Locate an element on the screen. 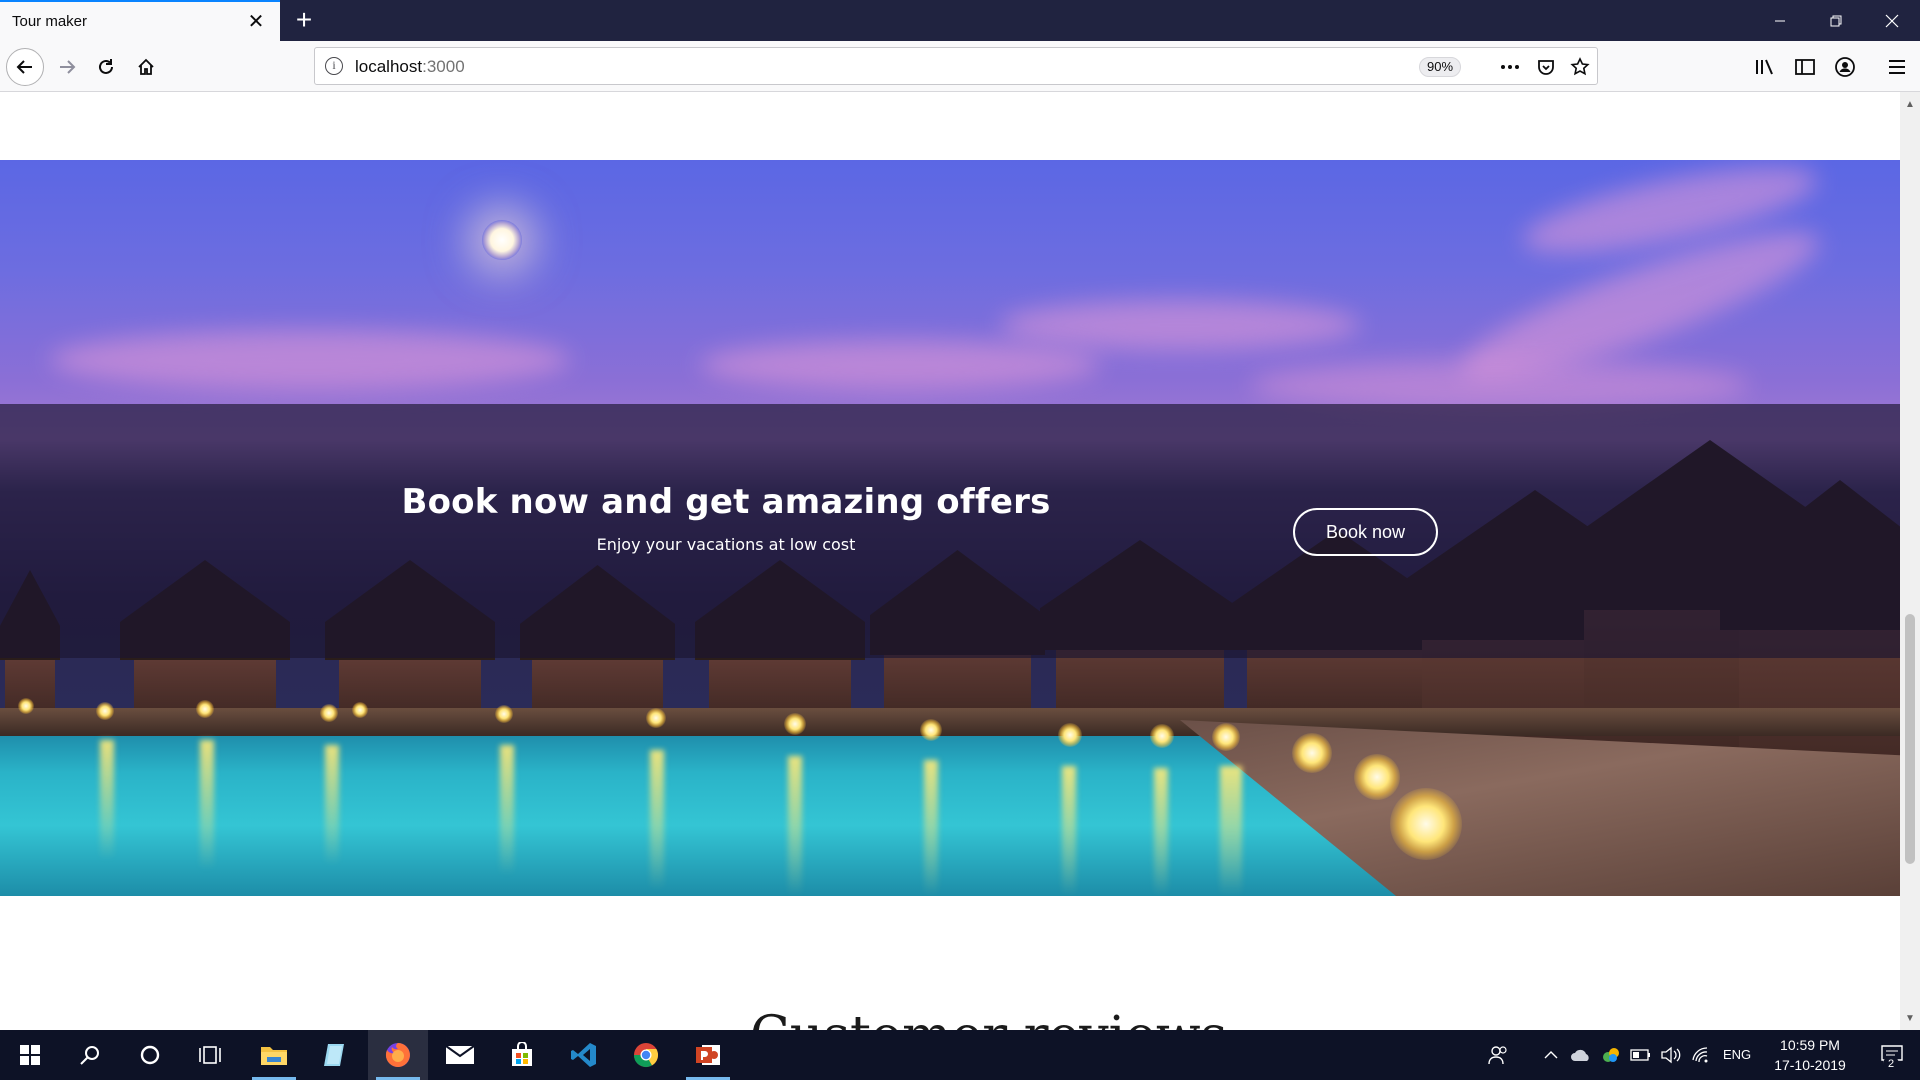 The height and width of the screenshot is (1080, 1920). home-button is located at coordinates (146, 67).